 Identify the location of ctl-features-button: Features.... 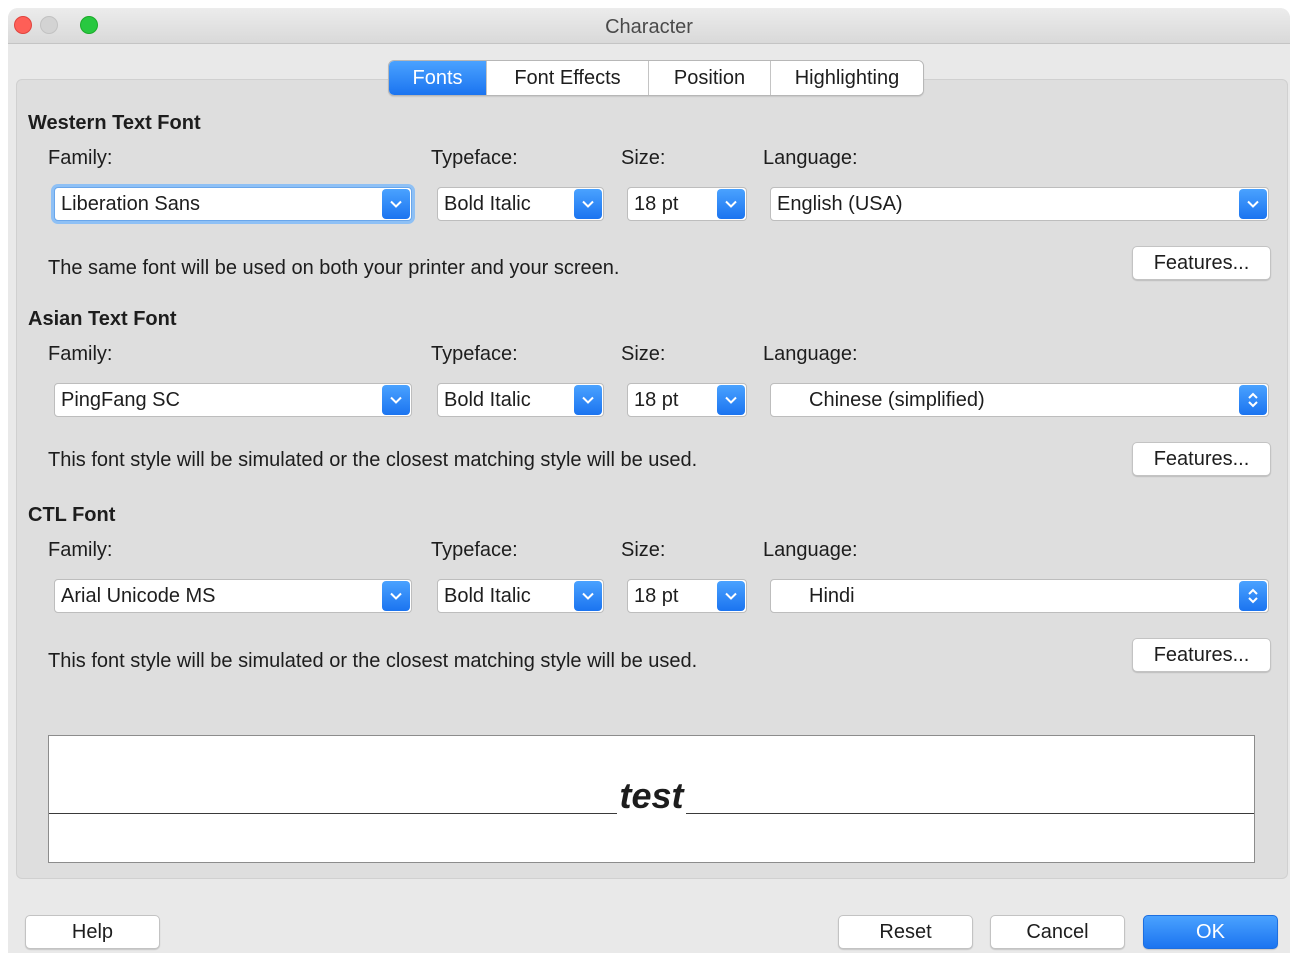
(1201, 655).